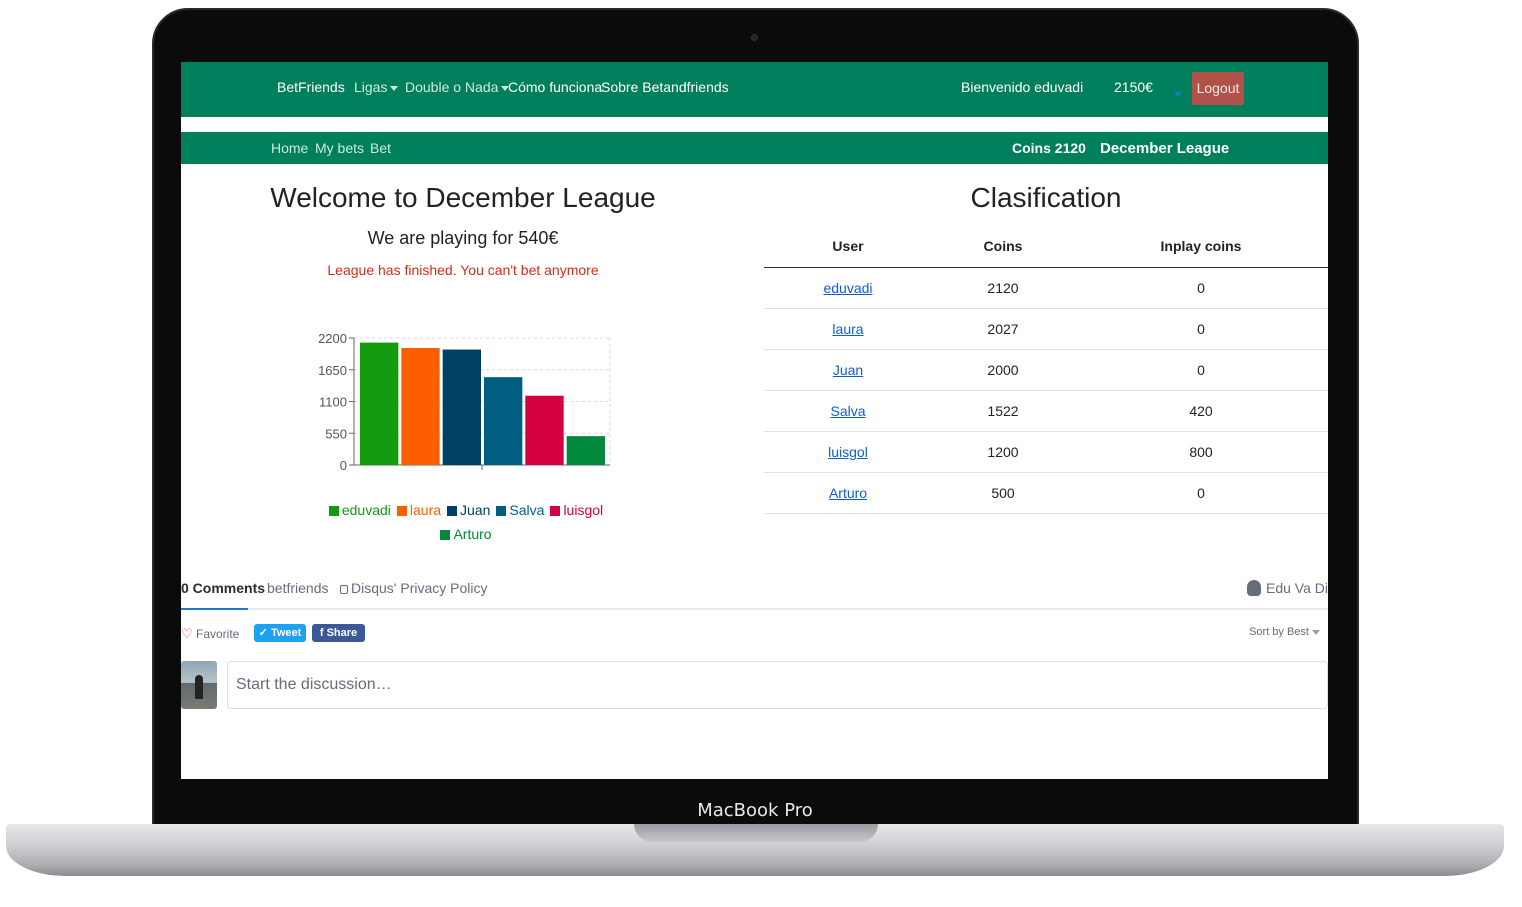  What do you see at coordinates (289, 148) in the screenshot?
I see `home-link: Home` at bounding box center [289, 148].